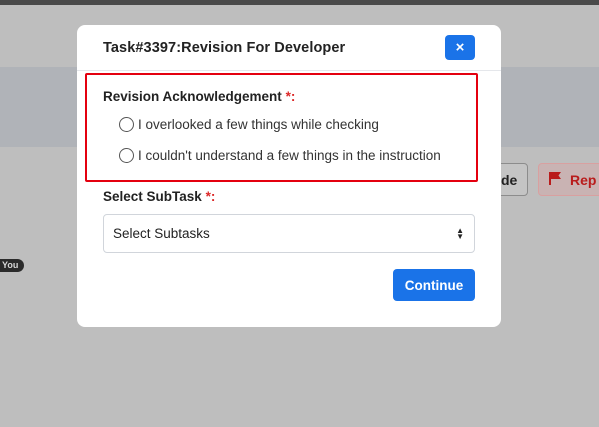 The width and height of the screenshot is (599, 427). I want to click on radio-option-overlooked: I overlooked a few things while checking, so click(249, 124).